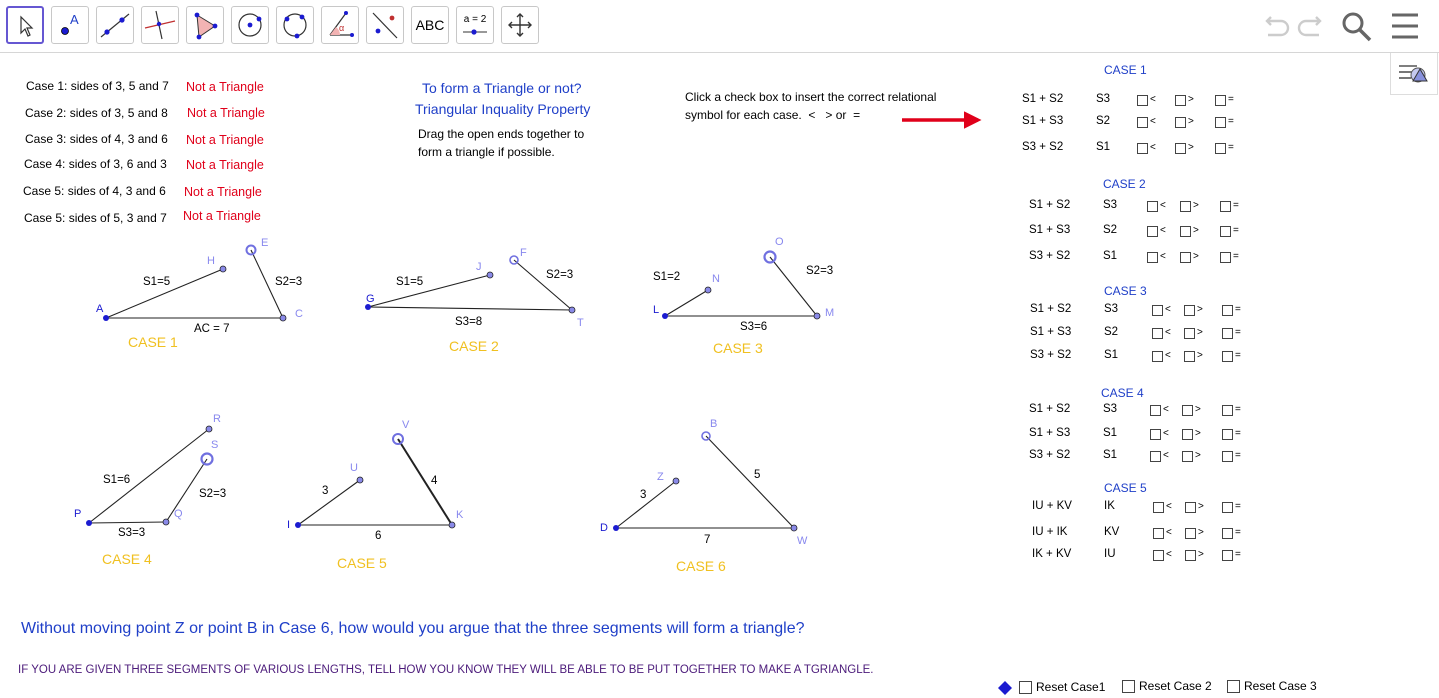 The height and width of the screenshot is (698, 1439). Describe the element at coordinates (1227, 555) in the screenshot. I see `case5-row-3-eq-checkbox` at that location.